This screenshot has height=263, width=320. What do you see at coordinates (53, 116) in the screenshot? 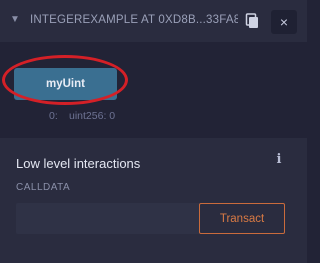
I see `result-index: 0:` at bounding box center [53, 116].